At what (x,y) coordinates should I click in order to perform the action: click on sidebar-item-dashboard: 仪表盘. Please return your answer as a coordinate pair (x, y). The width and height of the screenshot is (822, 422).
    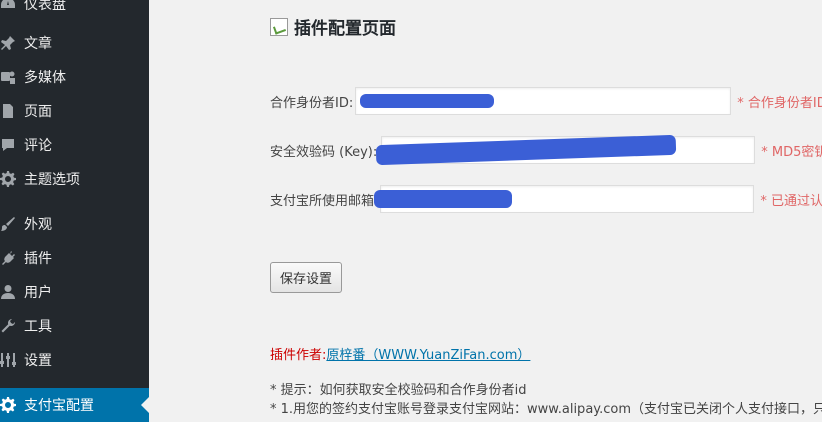
    Looking at the image, I should click on (74, 10).